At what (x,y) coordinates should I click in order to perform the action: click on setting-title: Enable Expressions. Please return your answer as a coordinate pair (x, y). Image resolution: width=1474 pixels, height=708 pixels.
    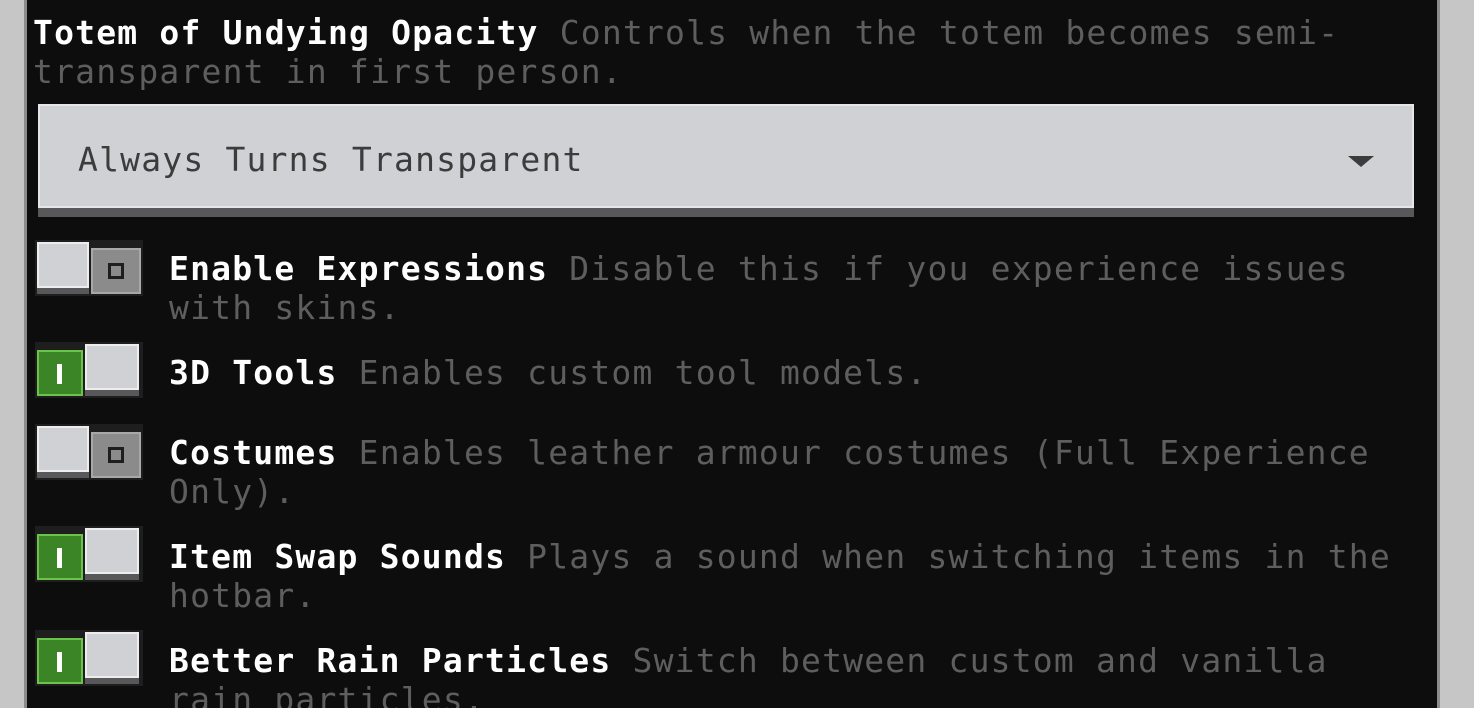
    Looking at the image, I should click on (359, 268).